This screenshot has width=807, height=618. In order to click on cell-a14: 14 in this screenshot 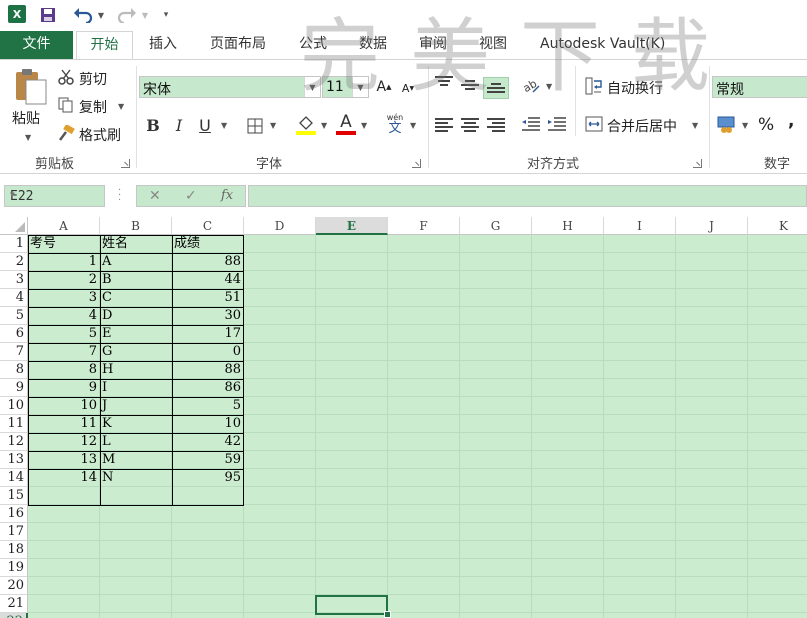, I will do `click(63, 478)`.